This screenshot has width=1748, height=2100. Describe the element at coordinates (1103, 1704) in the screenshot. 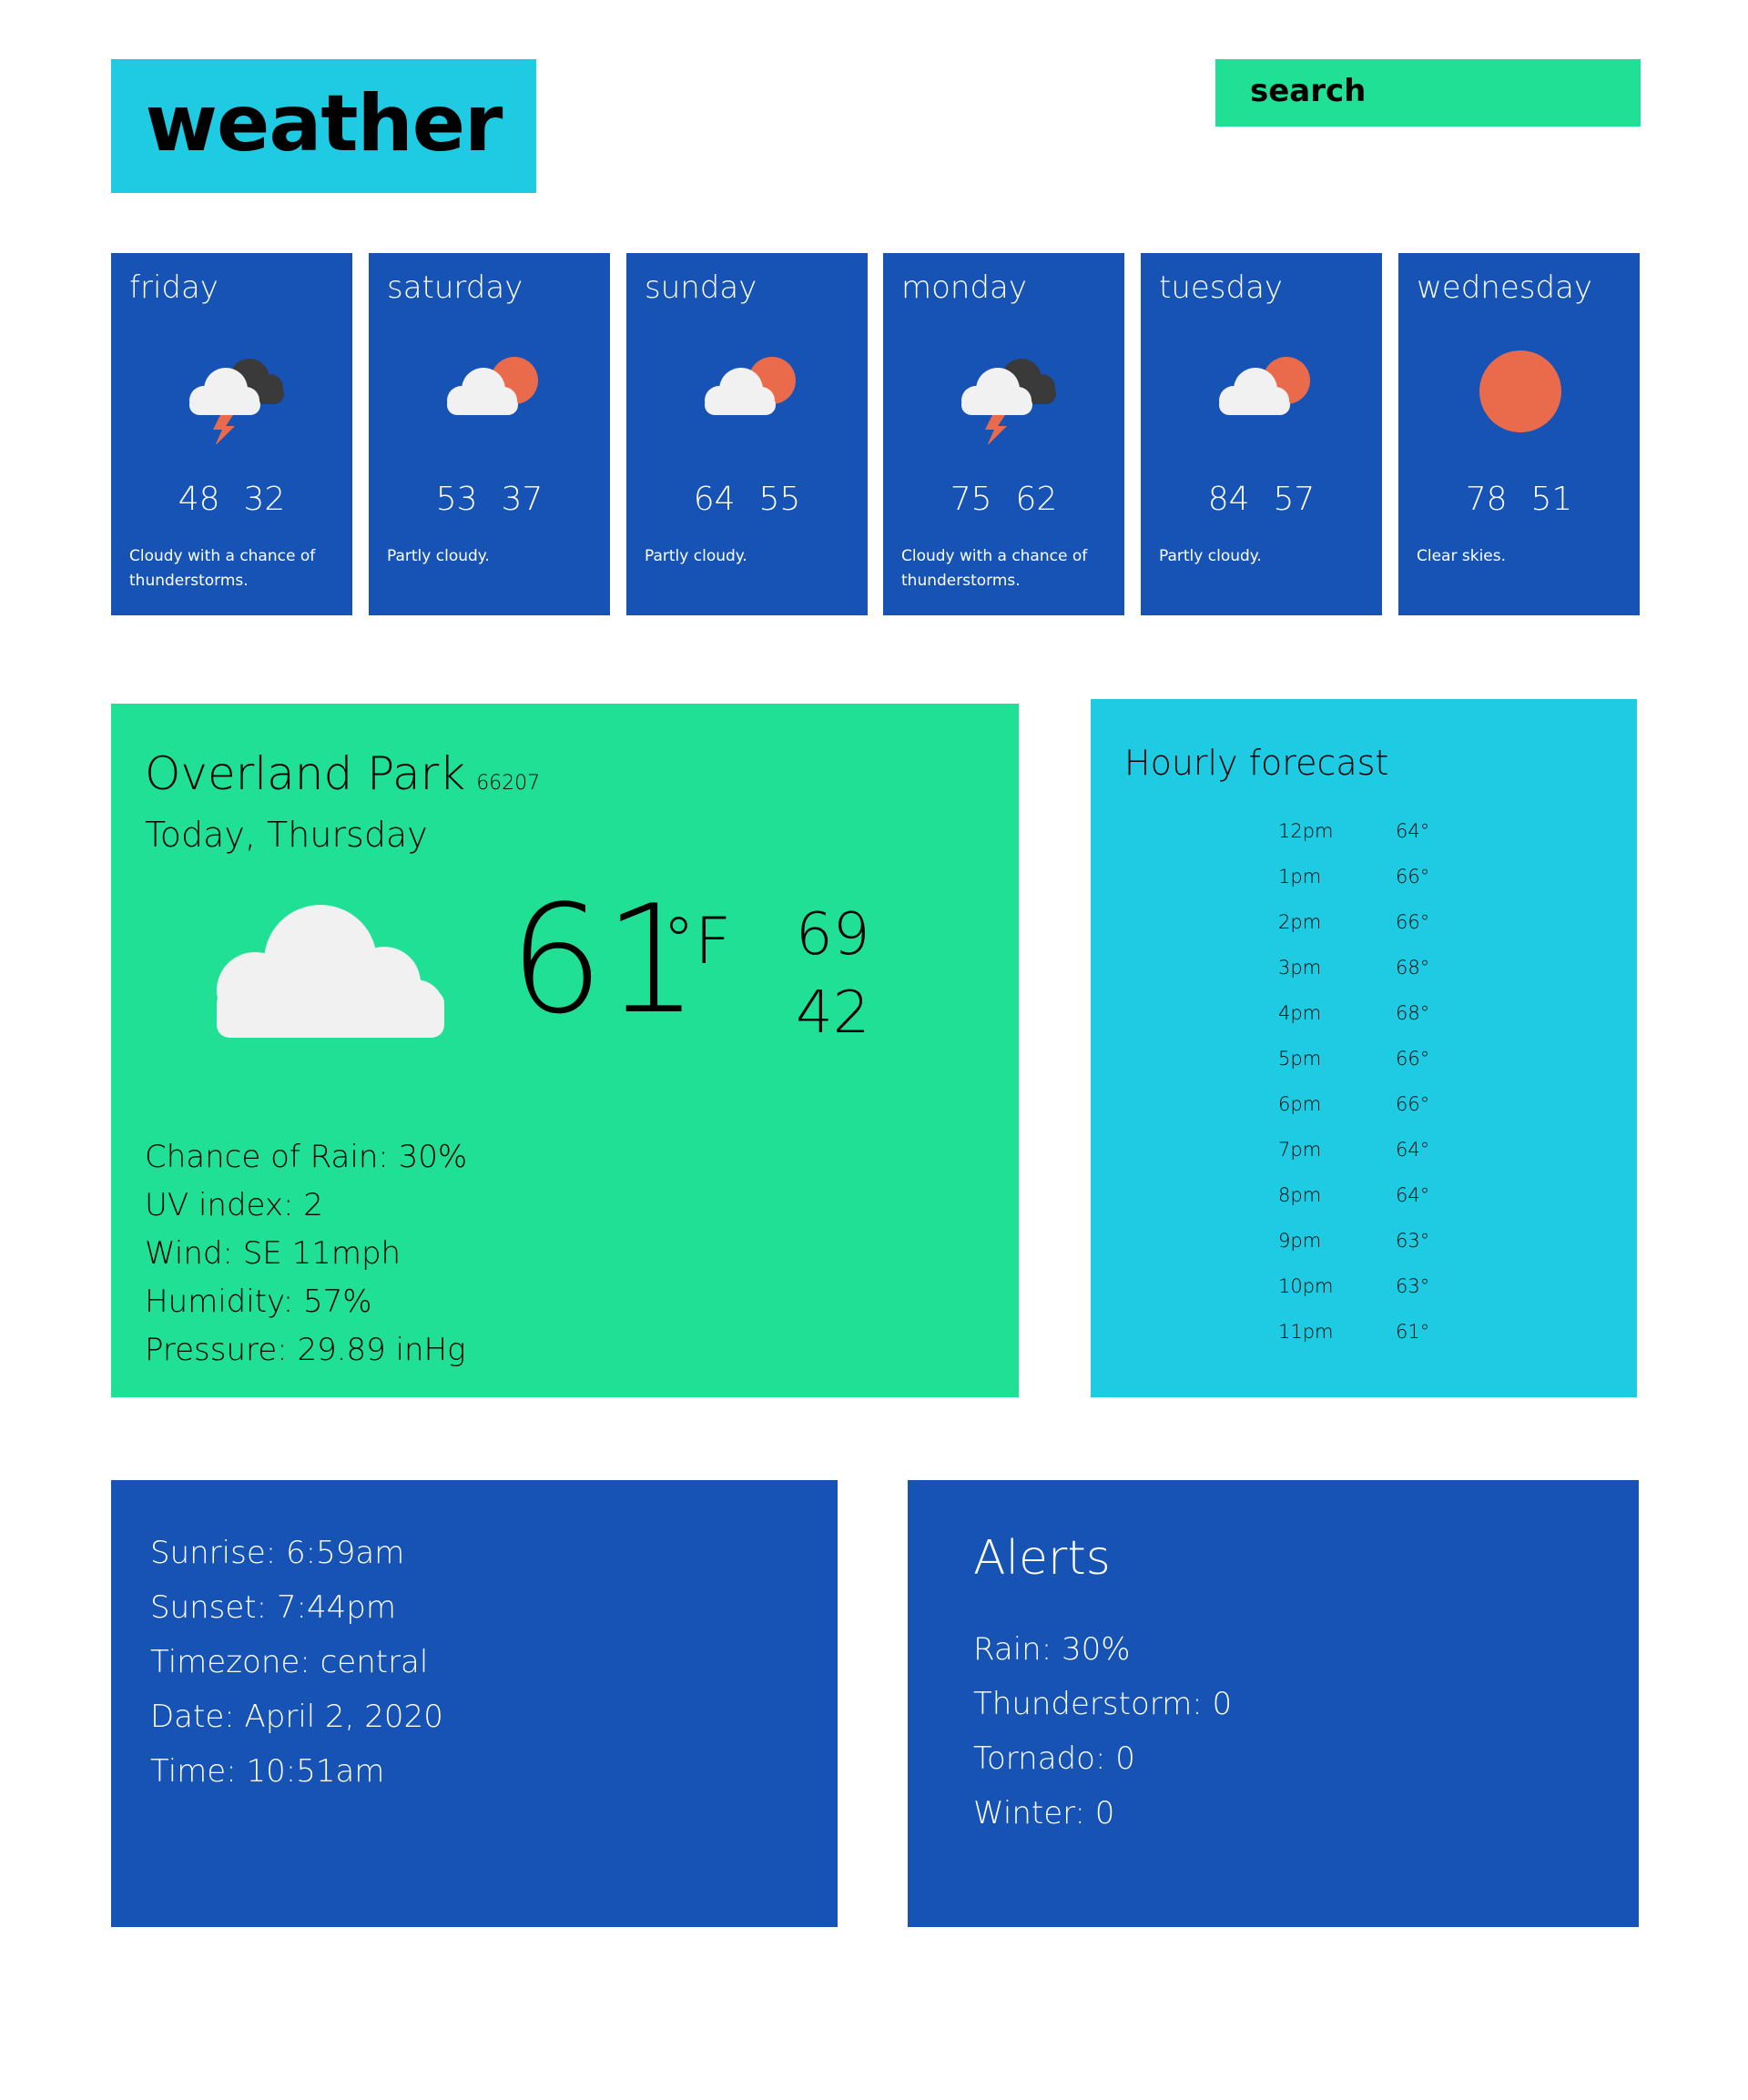

I see `alert-thunderstorm: Thunderstorm: 0` at that location.